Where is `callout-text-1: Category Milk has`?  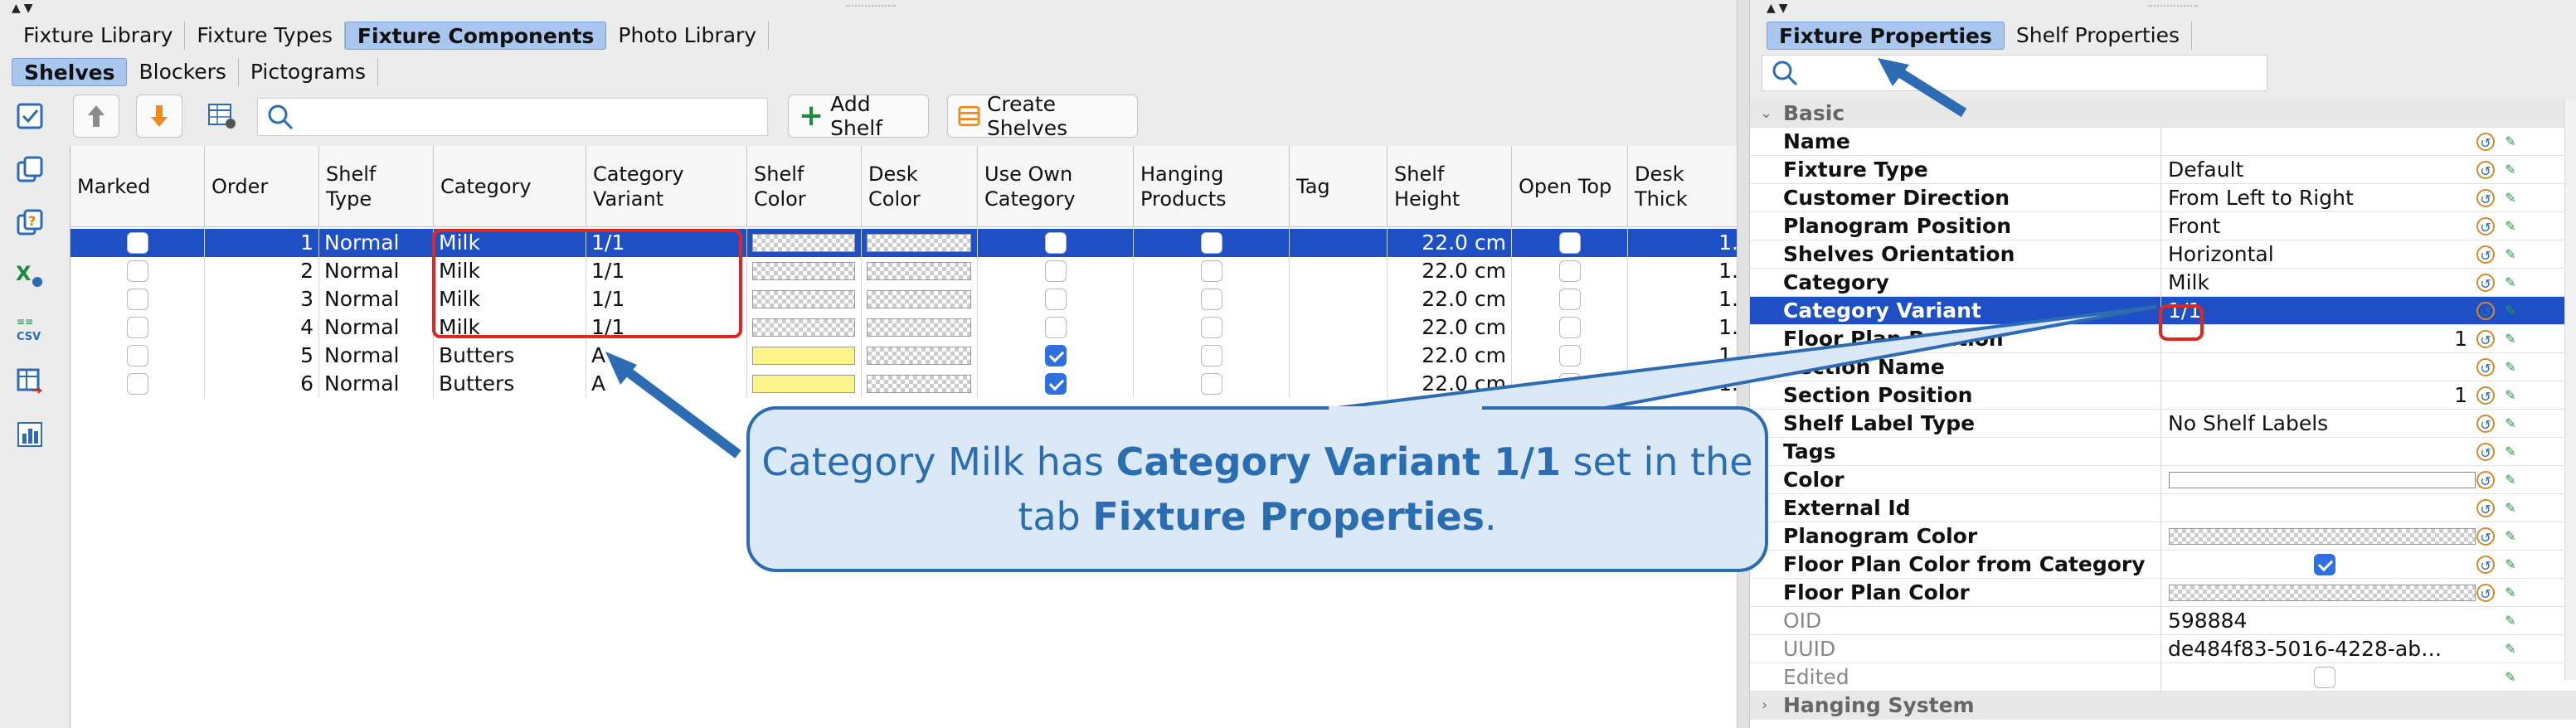
callout-text-1: Category Milk has is located at coordinates (938, 461).